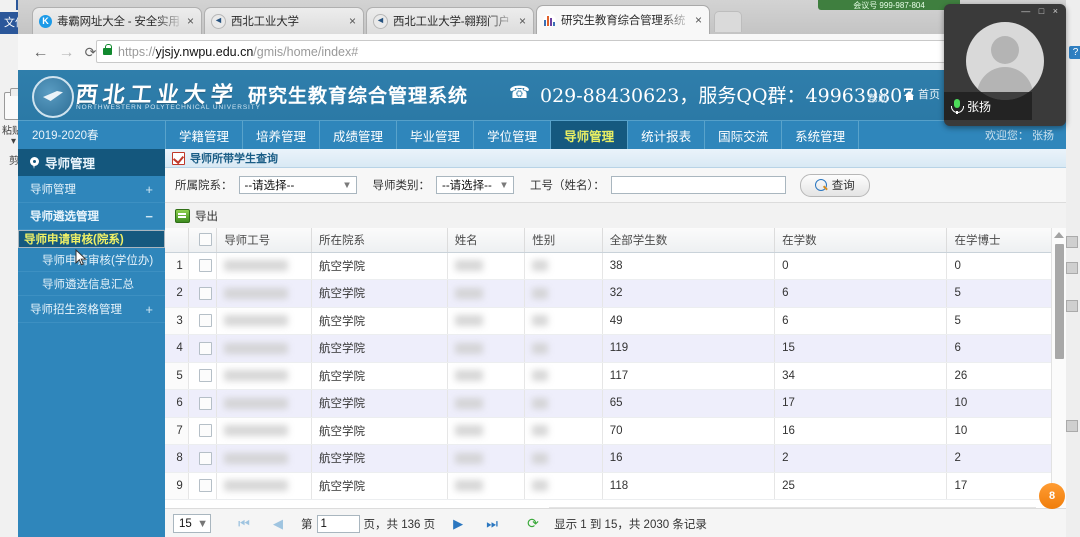 This screenshot has width=1080, height=537. I want to click on cell-all-students: 32, so click(689, 293).